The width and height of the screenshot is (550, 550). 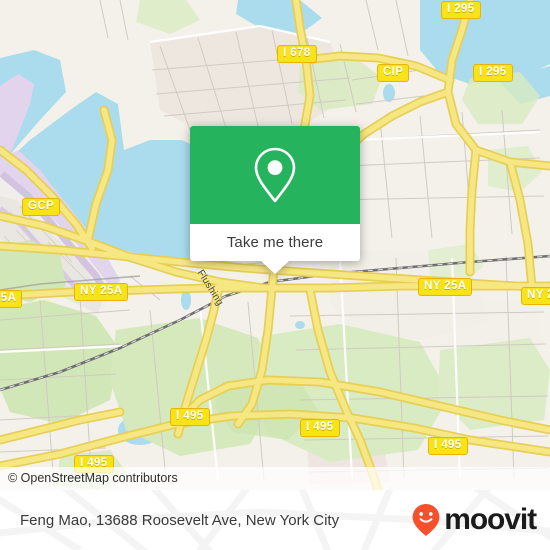 I want to click on osm-attribution: © OpenStreetMap contributors, so click(x=275, y=478).